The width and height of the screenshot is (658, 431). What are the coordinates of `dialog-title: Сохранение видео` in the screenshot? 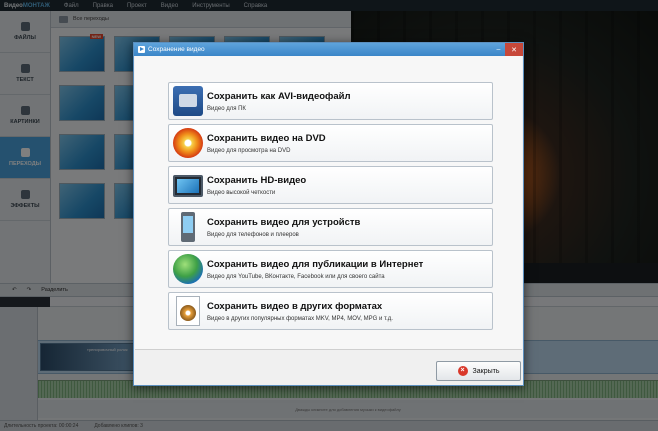 It's located at (176, 49).